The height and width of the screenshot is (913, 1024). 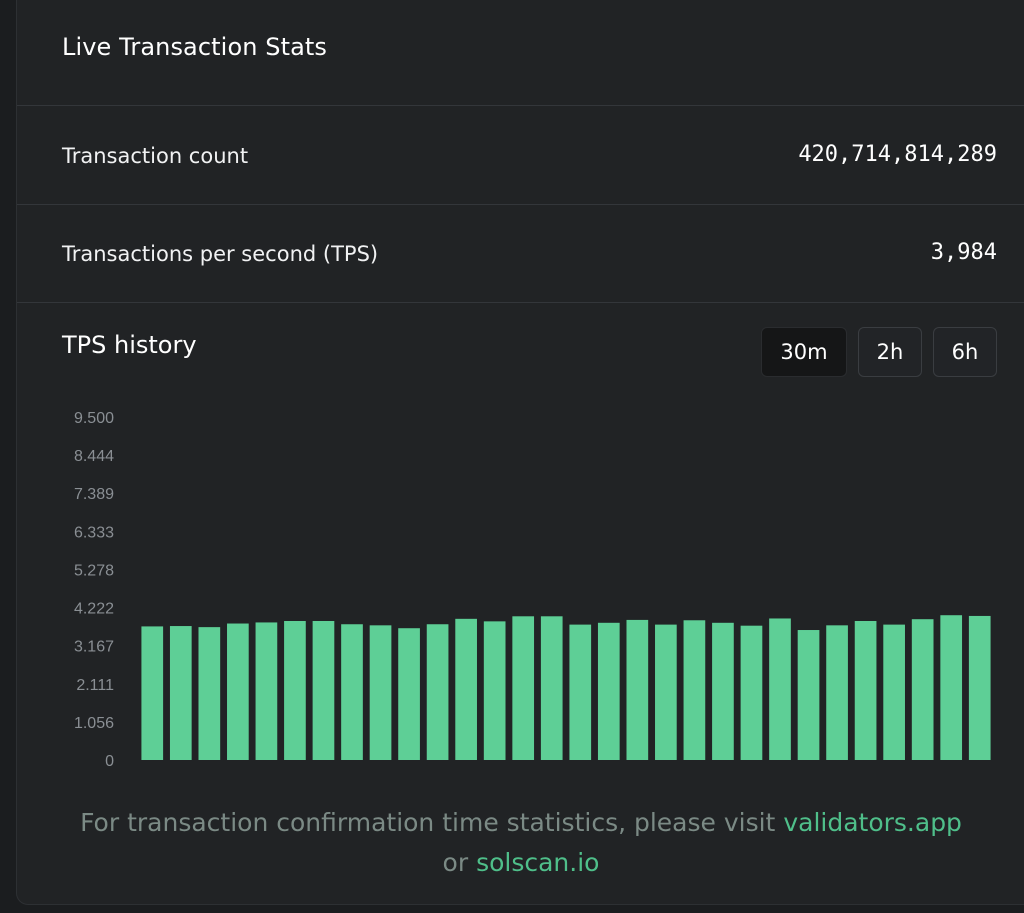 I want to click on y-tick-label: 8.444, so click(x=94, y=456).